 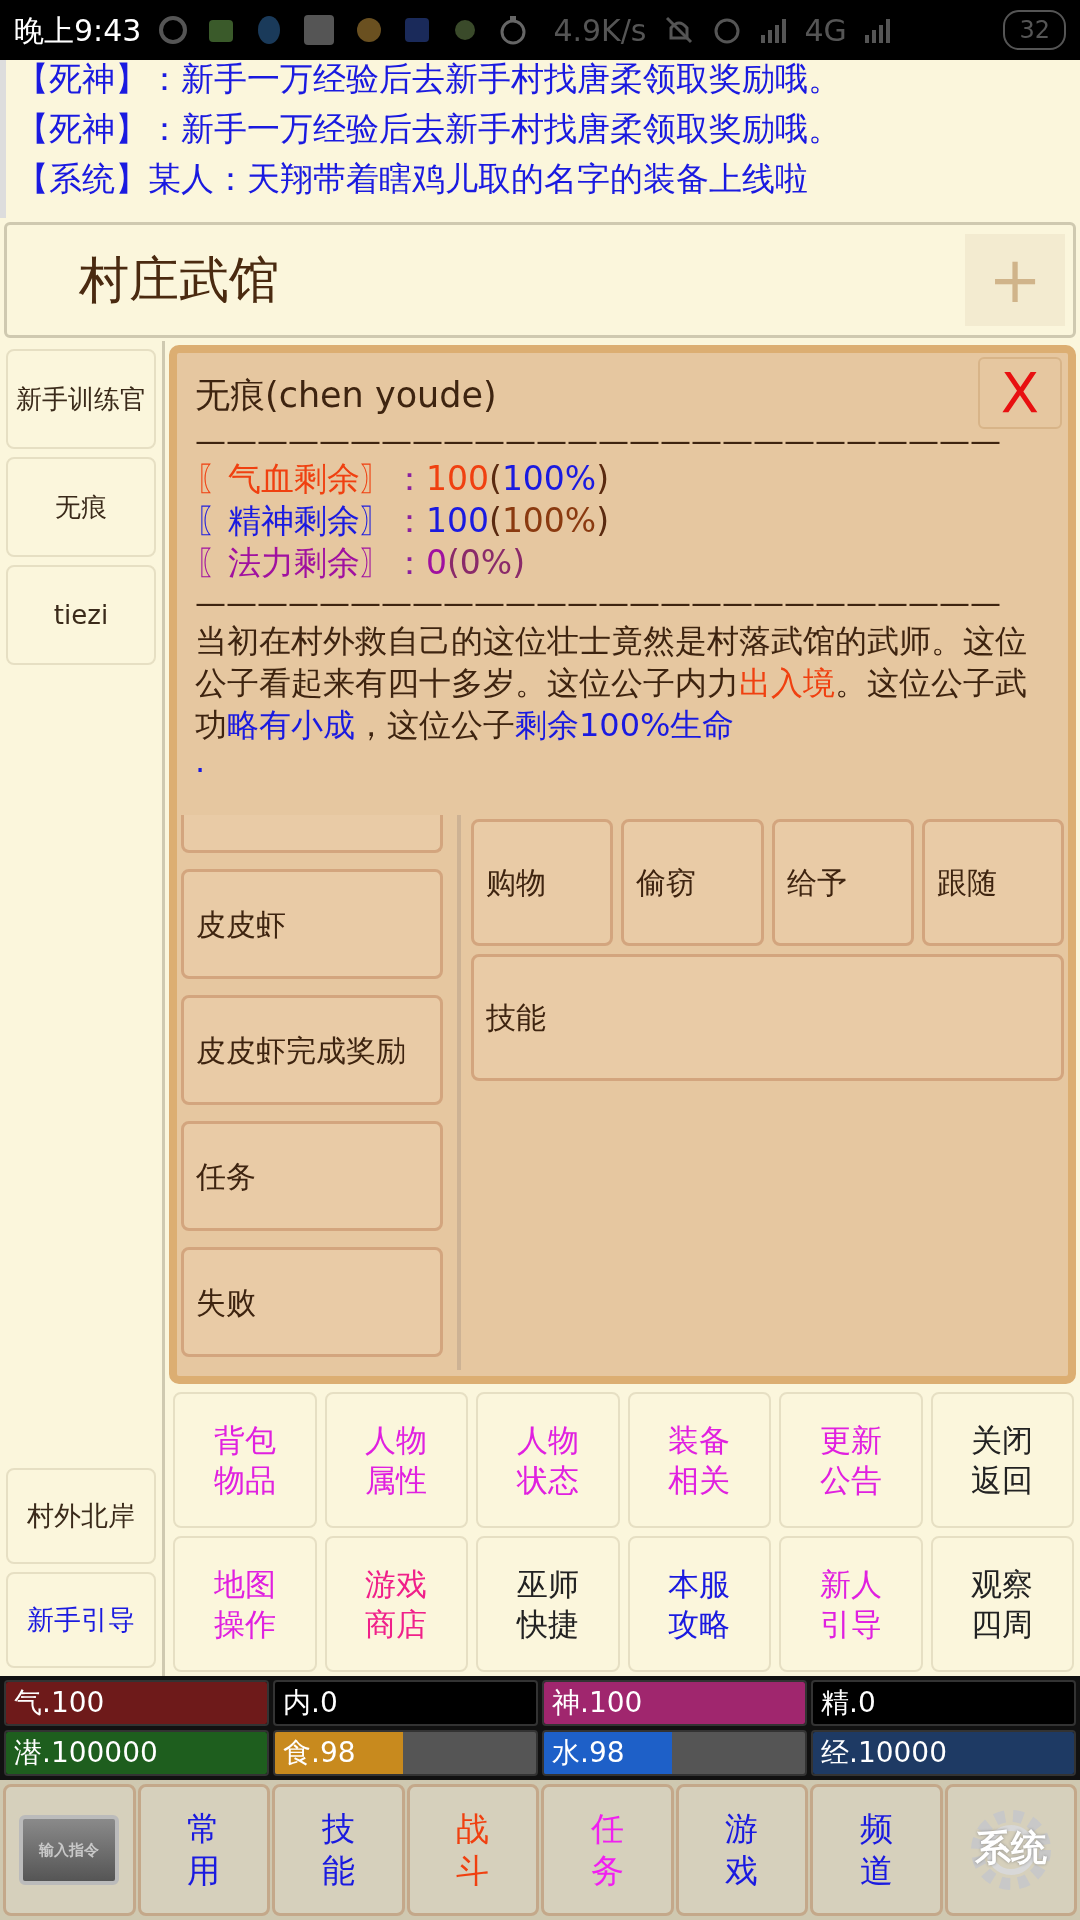 What do you see at coordinates (1034, 30) in the screenshot?
I see `battery-level: 32` at bounding box center [1034, 30].